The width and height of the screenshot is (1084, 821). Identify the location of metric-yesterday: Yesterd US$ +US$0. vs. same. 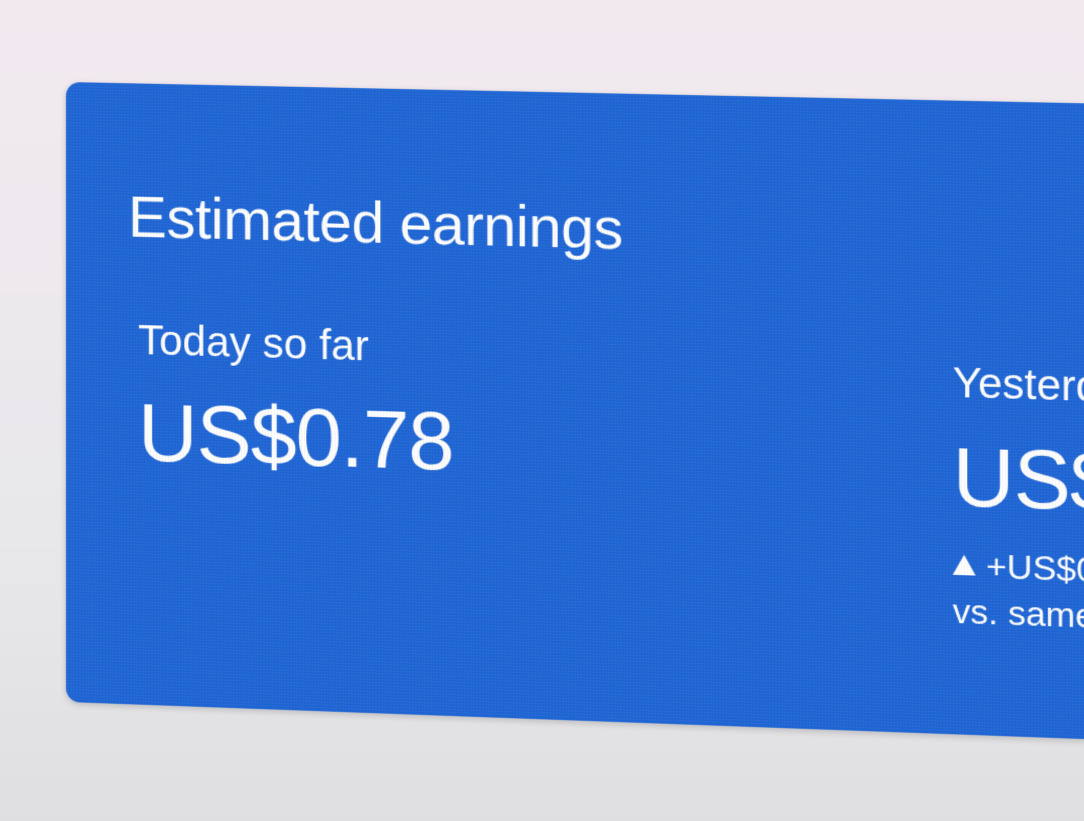
(1018, 497).